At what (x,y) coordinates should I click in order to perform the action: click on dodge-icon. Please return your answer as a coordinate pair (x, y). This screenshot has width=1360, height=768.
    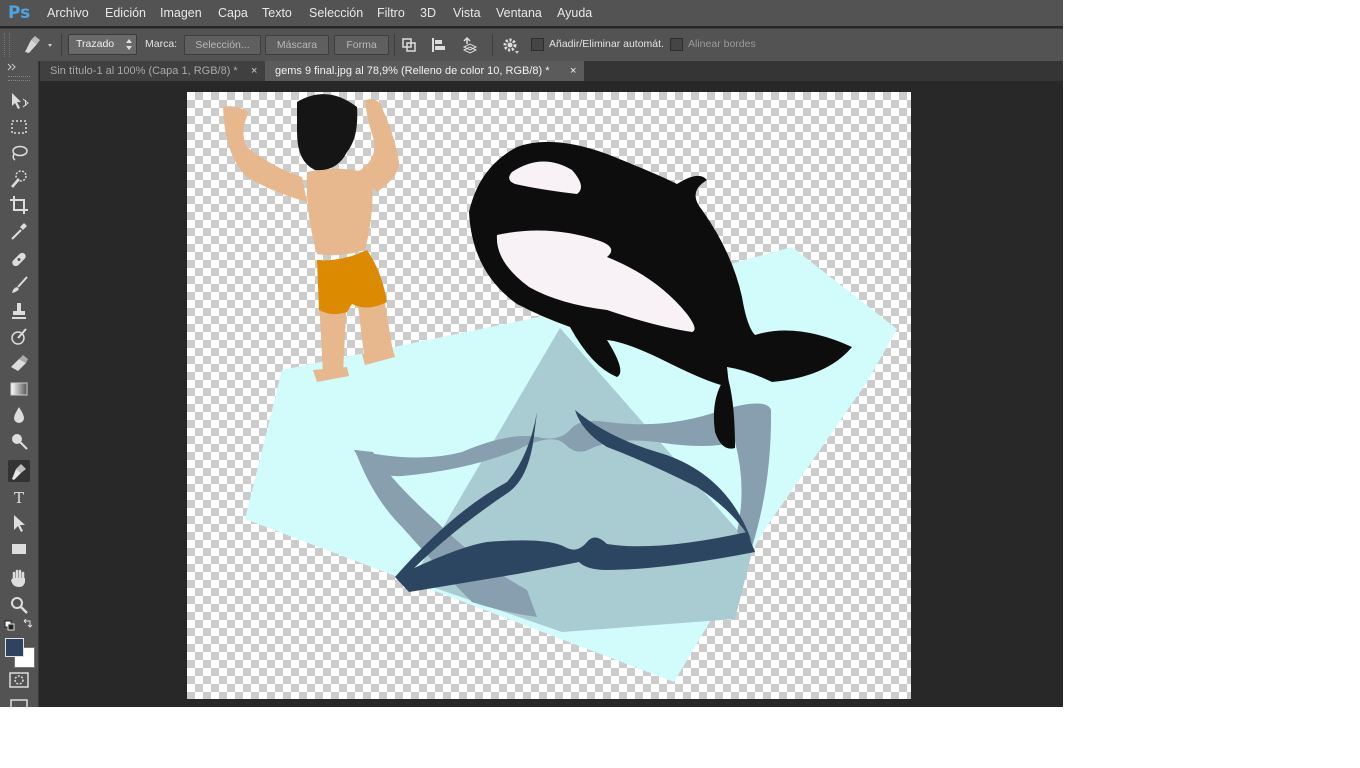
    Looking at the image, I should click on (20, 442).